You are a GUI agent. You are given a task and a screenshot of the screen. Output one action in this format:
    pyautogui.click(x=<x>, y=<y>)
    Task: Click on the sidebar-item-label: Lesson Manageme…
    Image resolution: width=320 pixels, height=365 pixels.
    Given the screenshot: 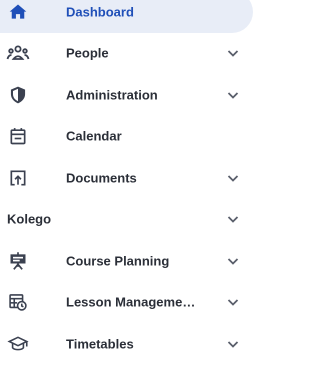 What is the action you would take?
    pyautogui.click(x=131, y=302)
    